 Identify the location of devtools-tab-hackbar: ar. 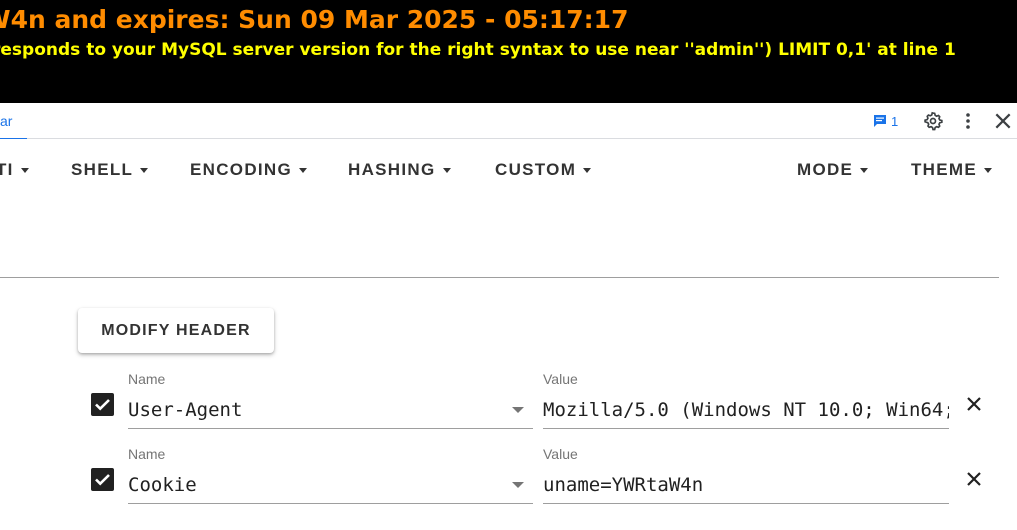
(13, 121).